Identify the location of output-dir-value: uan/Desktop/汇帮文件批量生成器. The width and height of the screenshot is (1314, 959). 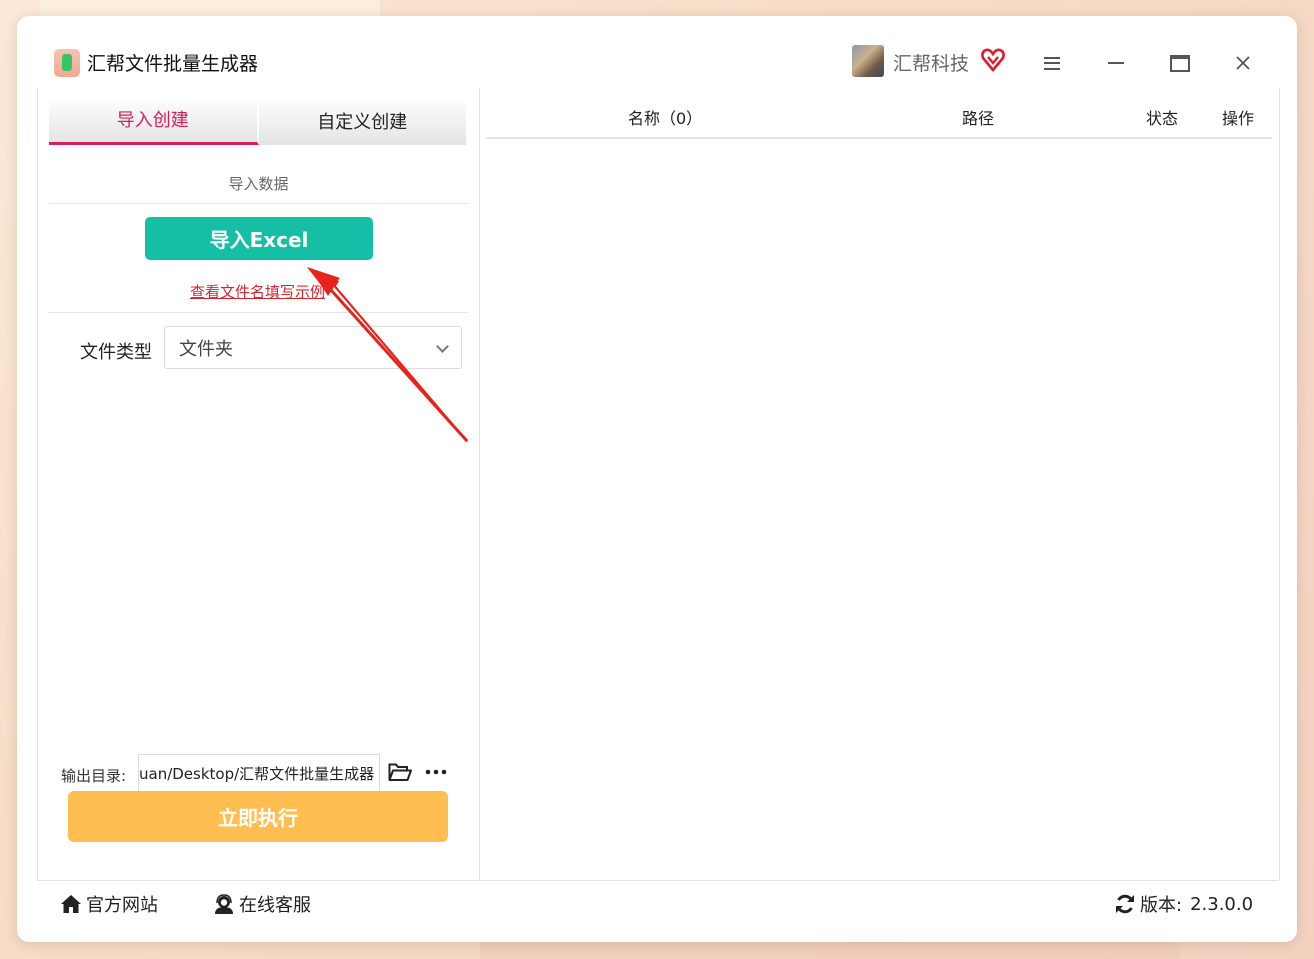
(257, 773).